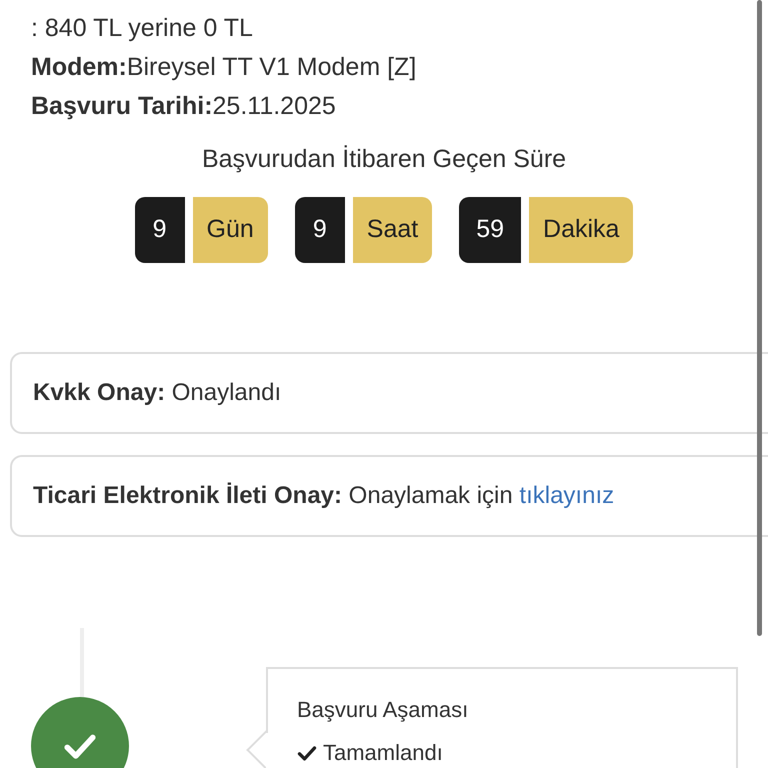 The width and height of the screenshot is (768, 768). What do you see at coordinates (184, 106) in the screenshot?
I see `detail-text: Başvuru Tarihi:25.11.2025` at bounding box center [184, 106].